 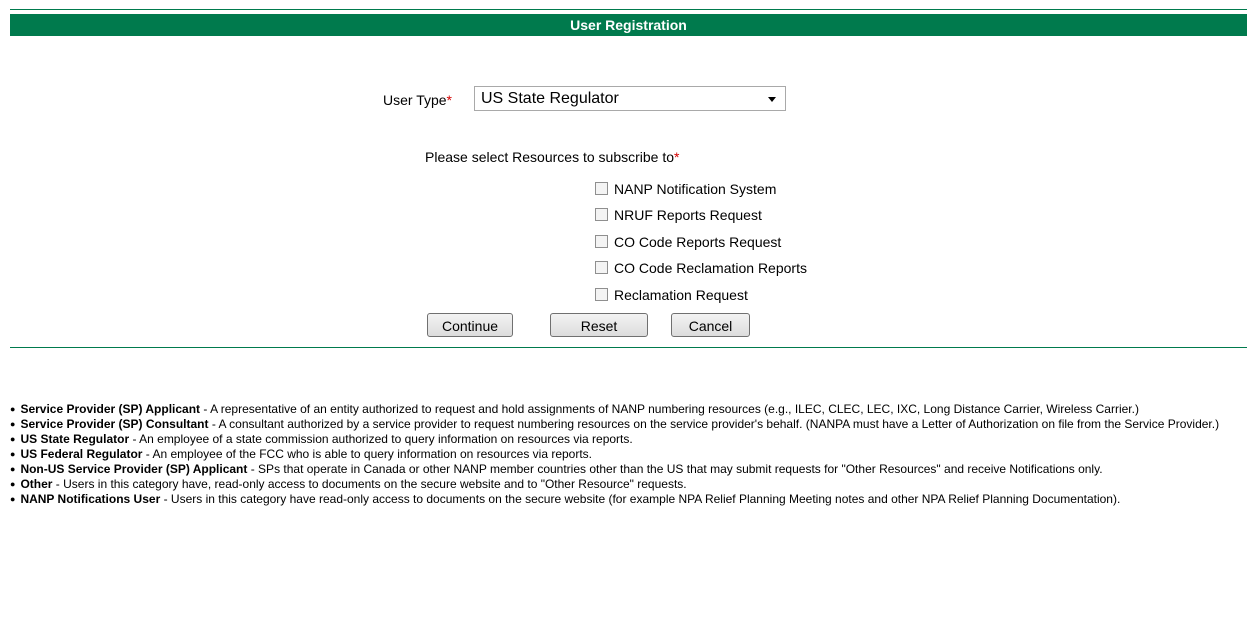 What do you see at coordinates (470, 325) in the screenshot?
I see `continue-button: Continue` at bounding box center [470, 325].